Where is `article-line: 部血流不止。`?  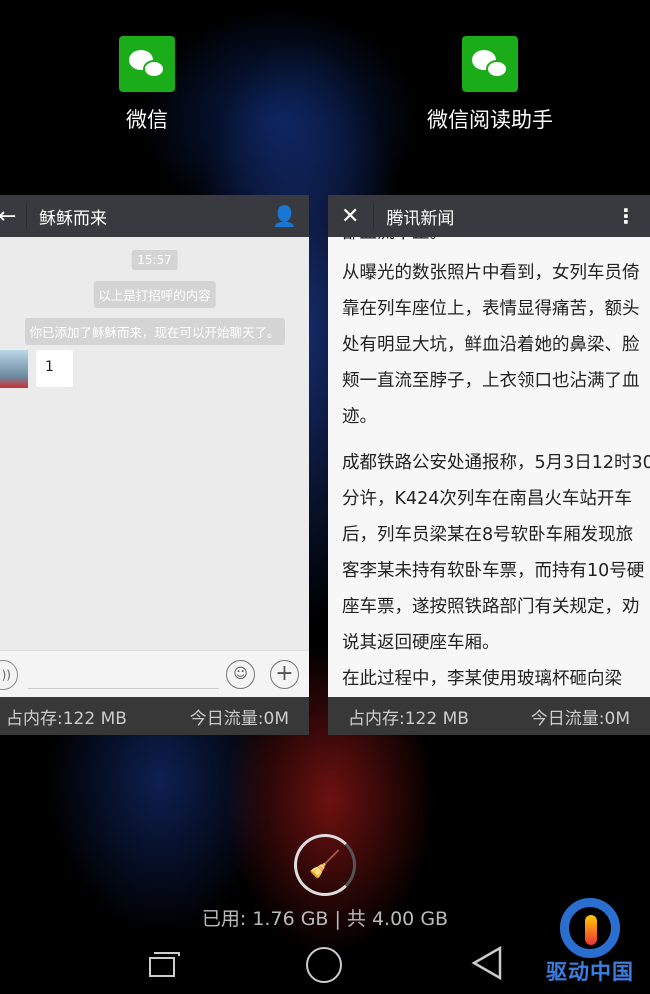
article-line: 部血流不止。 is located at coordinates (489, 244).